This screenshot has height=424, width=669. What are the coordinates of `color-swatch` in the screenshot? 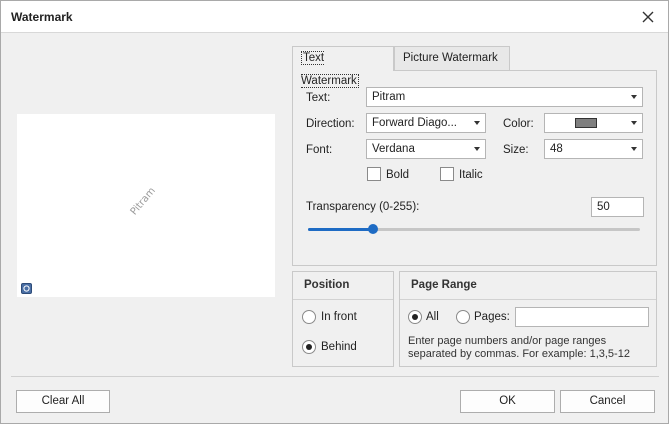 It's located at (586, 123).